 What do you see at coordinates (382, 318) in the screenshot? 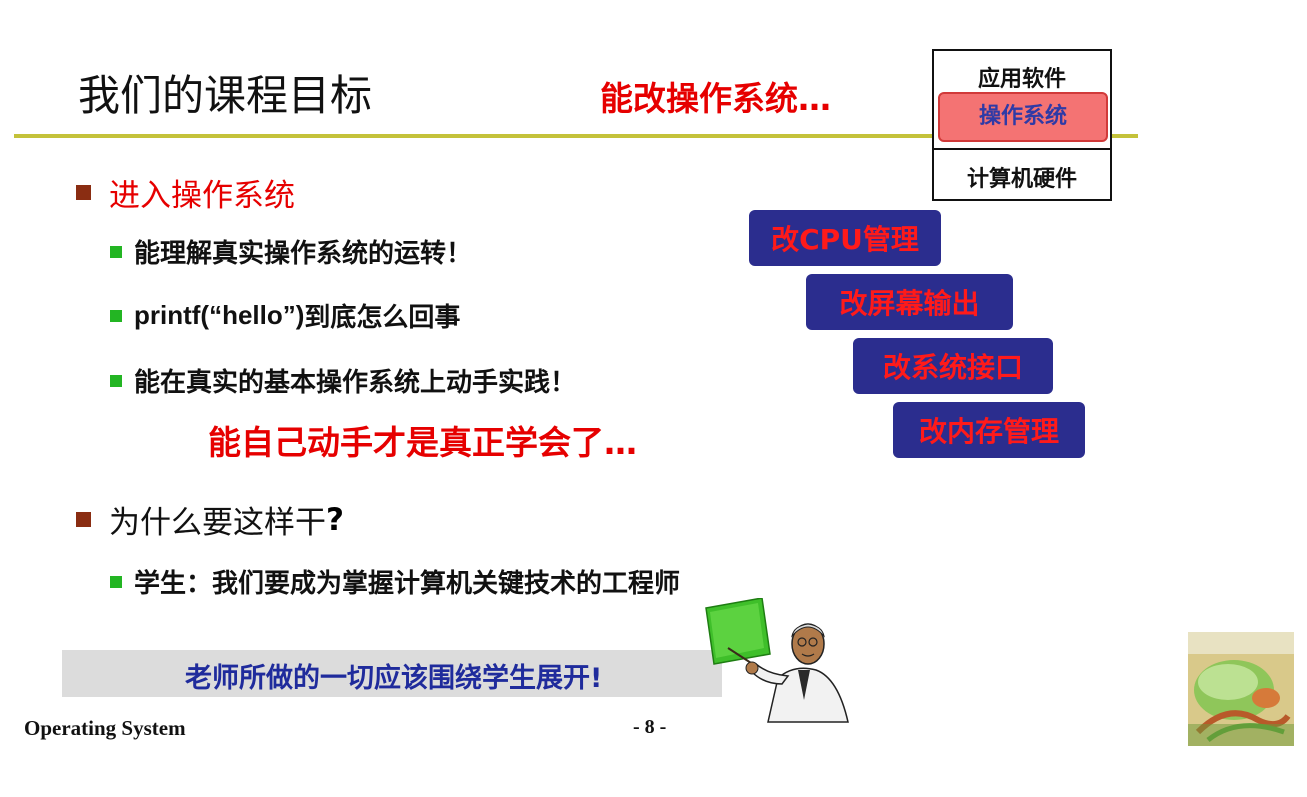
I see `item2-text: 到底怎么回事` at bounding box center [382, 318].